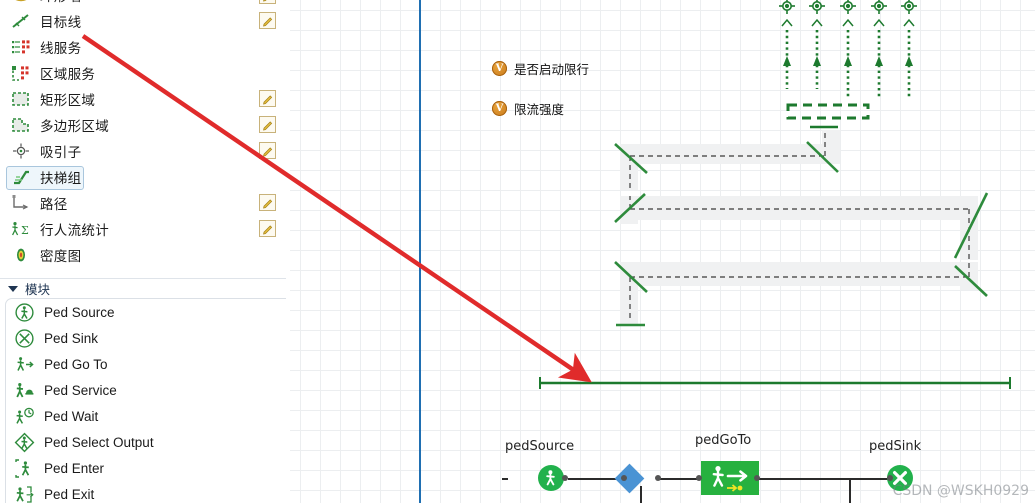 The image size is (1035, 503). I want to click on palette-item-escalator-group: 扶梯组, so click(143, 177).